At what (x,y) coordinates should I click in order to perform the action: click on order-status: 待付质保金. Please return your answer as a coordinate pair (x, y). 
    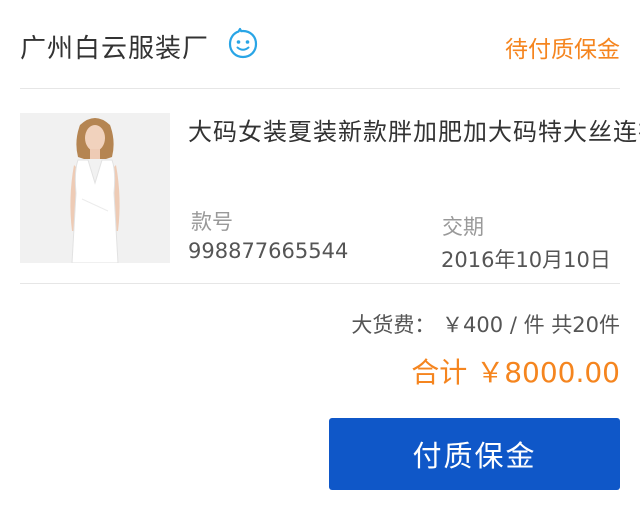
    Looking at the image, I should click on (562, 50).